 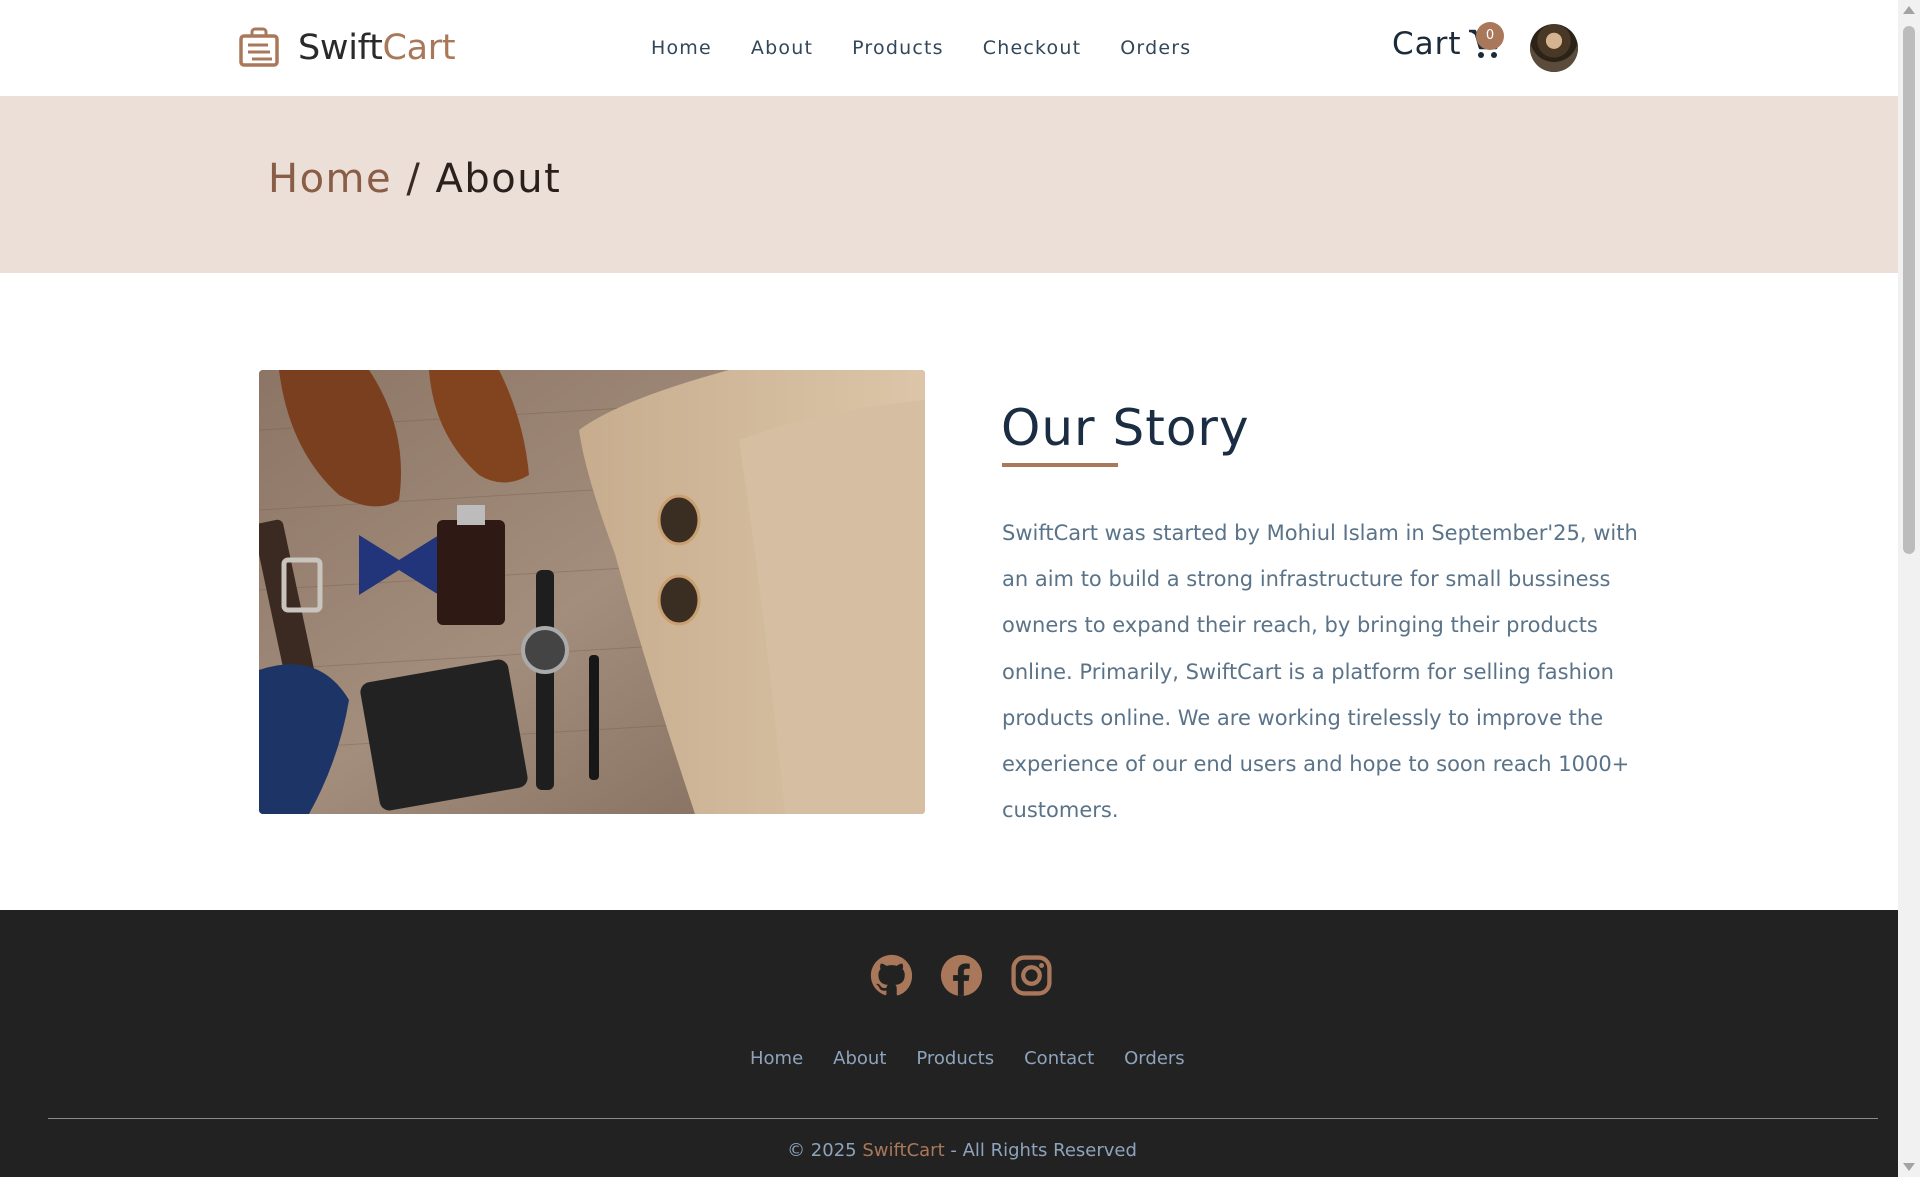 I want to click on cart-button: Cart 0, so click(x=1448, y=42).